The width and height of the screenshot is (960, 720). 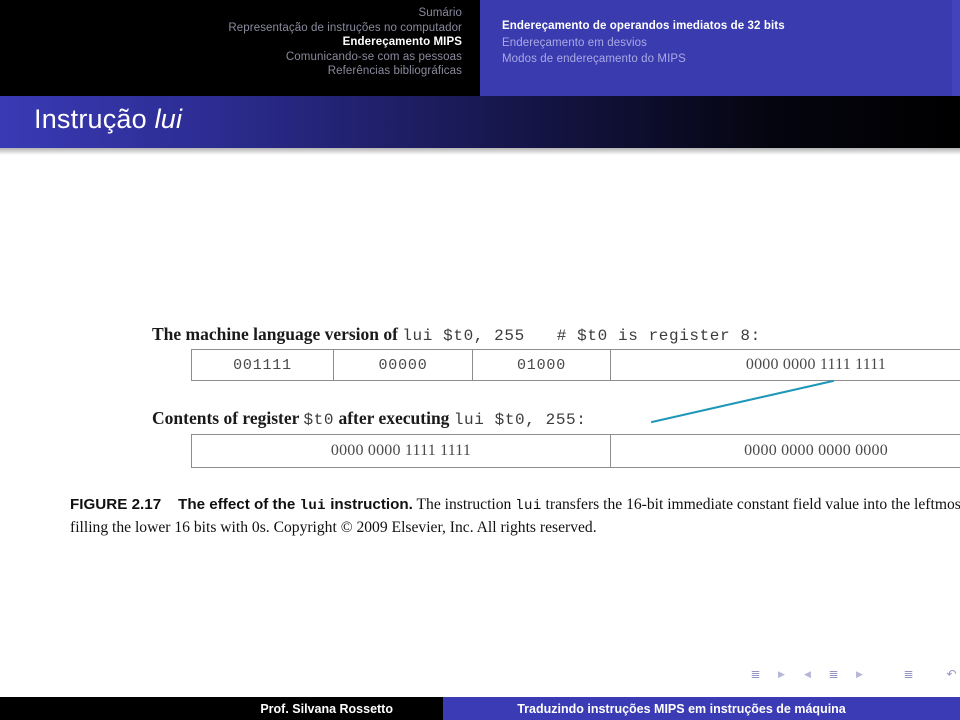 I want to click on register-contents-code-b: lui $t0, 255:, so click(x=520, y=420).